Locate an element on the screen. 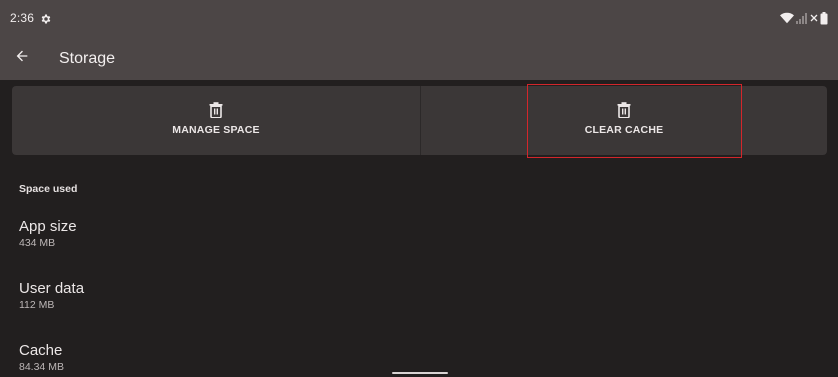  cache-item: Cache 84.34 MB is located at coordinates (219, 357).